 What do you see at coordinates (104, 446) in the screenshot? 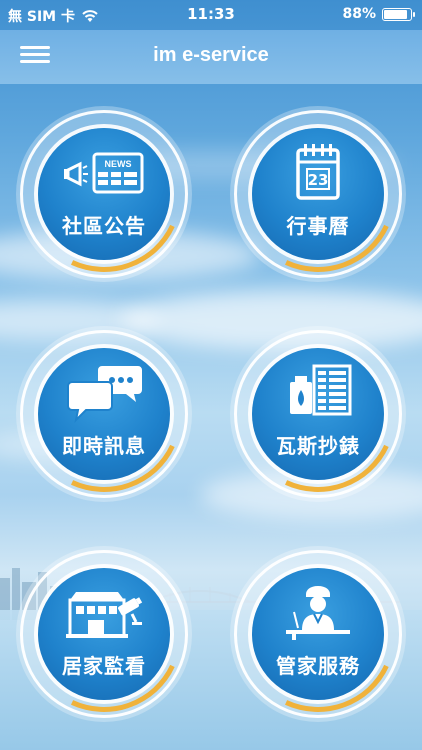
I see `tile-label: 即時訊息` at bounding box center [104, 446].